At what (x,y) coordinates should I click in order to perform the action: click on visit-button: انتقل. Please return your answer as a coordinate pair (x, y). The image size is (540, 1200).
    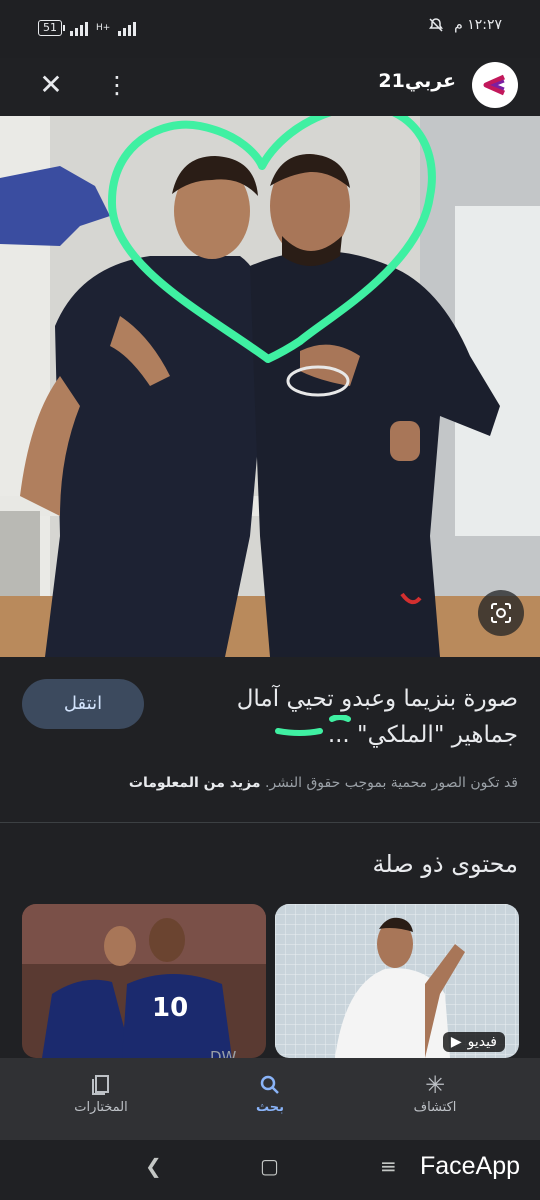
    Looking at the image, I should click on (83, 704).